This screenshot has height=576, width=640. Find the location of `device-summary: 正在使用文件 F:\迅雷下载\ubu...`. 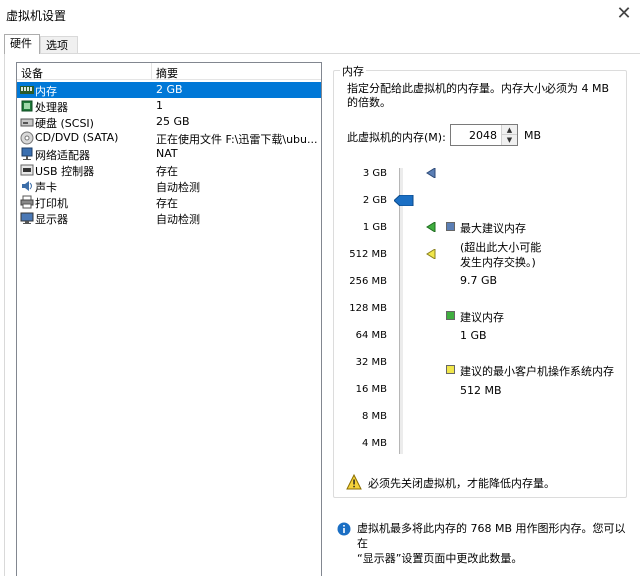

device-summary: 正在使用文件 F:\迅雷下载\ubu... is located at coordinates (237, 139).